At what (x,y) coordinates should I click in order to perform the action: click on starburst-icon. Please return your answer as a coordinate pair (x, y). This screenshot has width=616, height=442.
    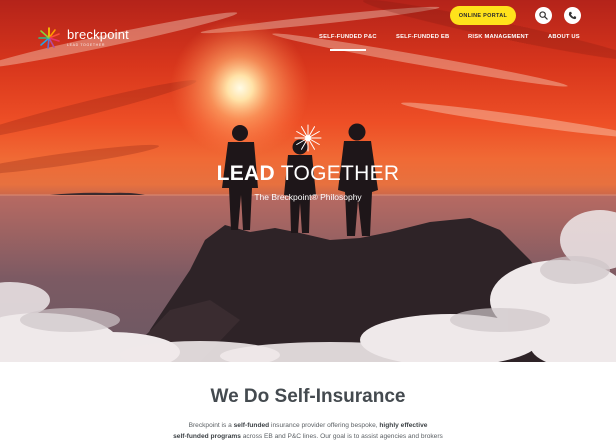
    Looking at the image, I should click on (308, 138).